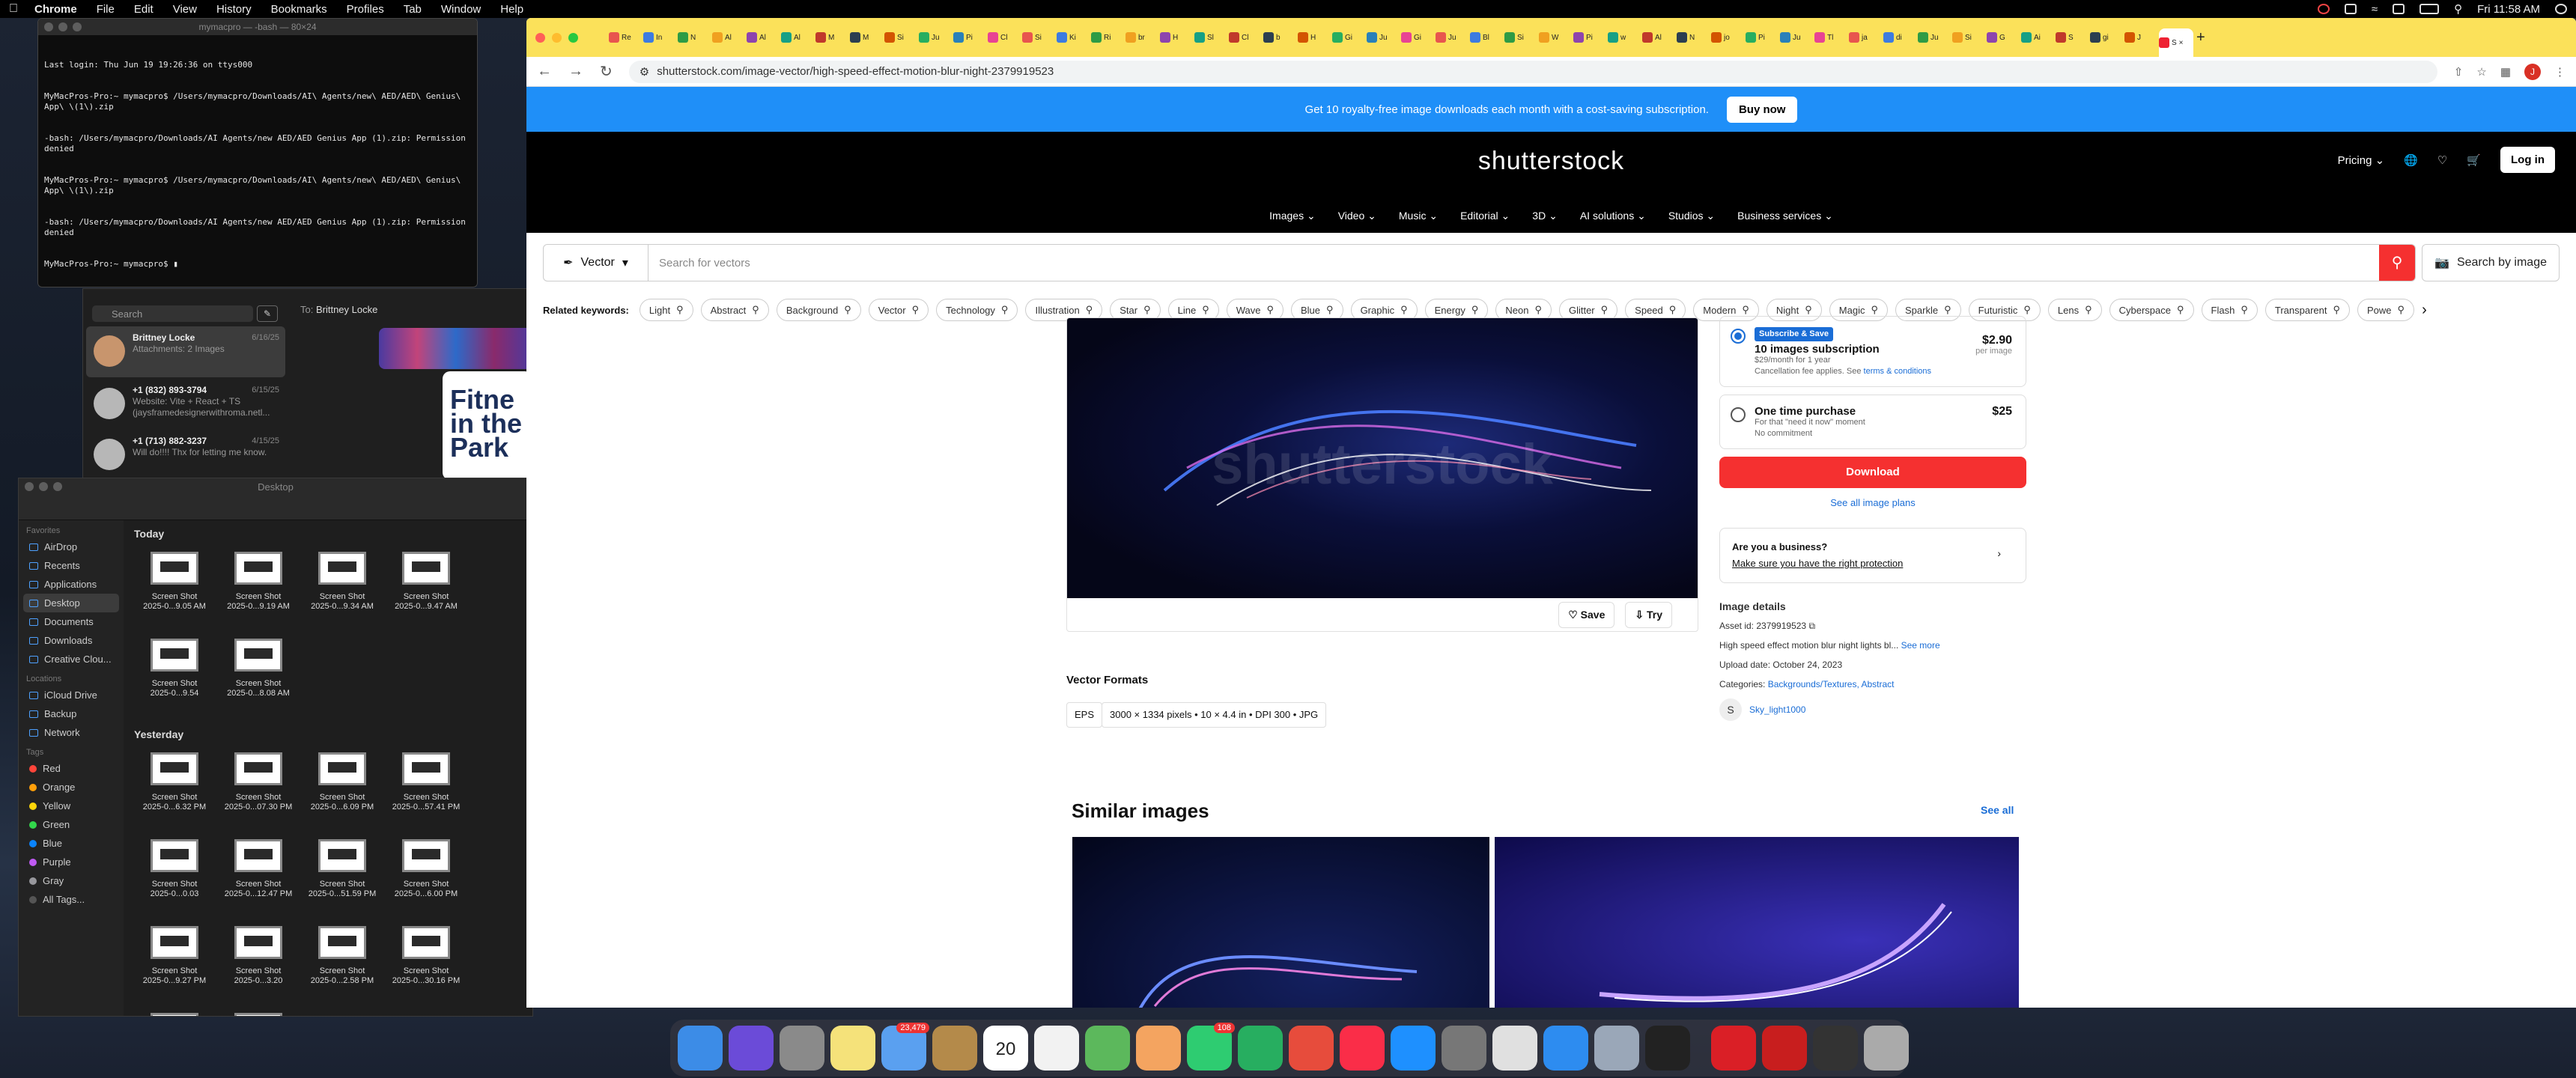 This screenshot has height=1078, width=2576. I want to click on menu-edit: Edit, so click(144, 9).